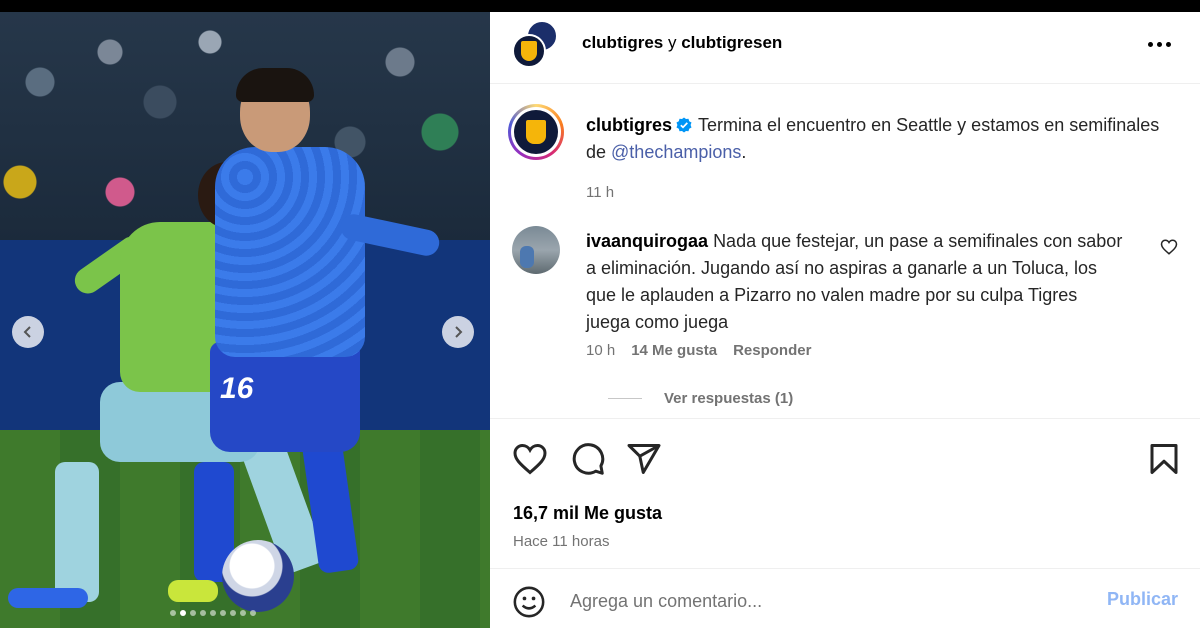 The image size is (1200, 628). Describe the element at coordinates (684, 125) in the screenshot. I see `verified-badge-icon` at that location.